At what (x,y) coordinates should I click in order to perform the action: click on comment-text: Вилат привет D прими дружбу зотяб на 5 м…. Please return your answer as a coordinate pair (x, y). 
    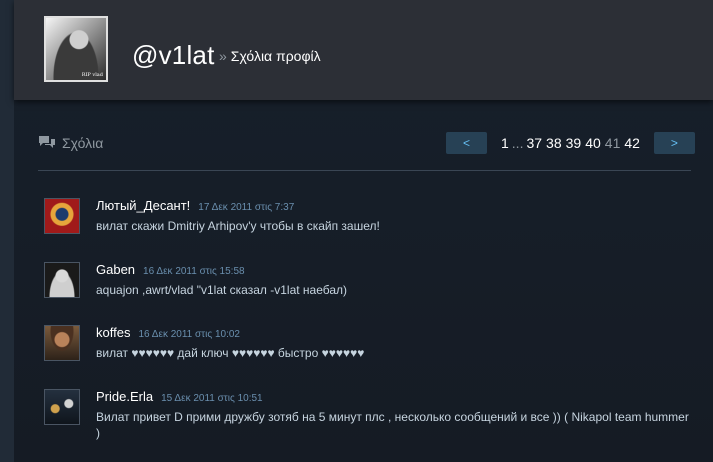
    Looking at the image, I should click on (392, 425).